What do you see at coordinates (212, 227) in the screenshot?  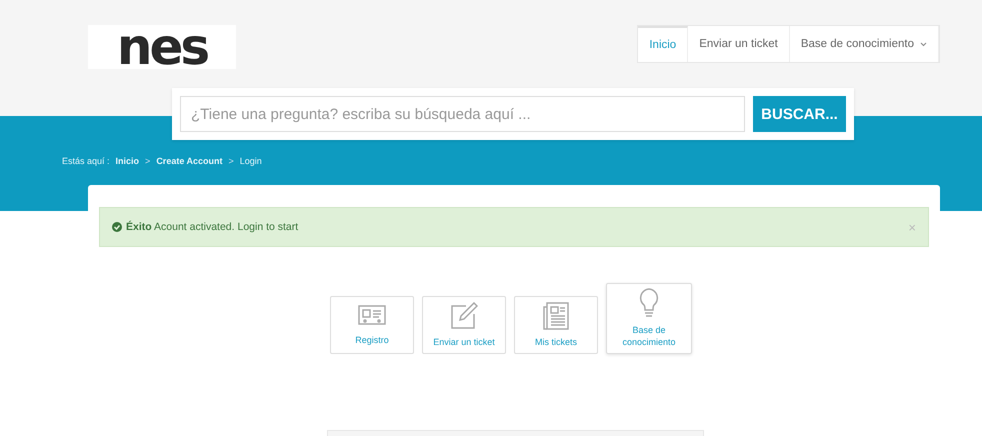 I see `alert-message: Éxito Acount activated. Login to start` at bounding box center [212, 227].